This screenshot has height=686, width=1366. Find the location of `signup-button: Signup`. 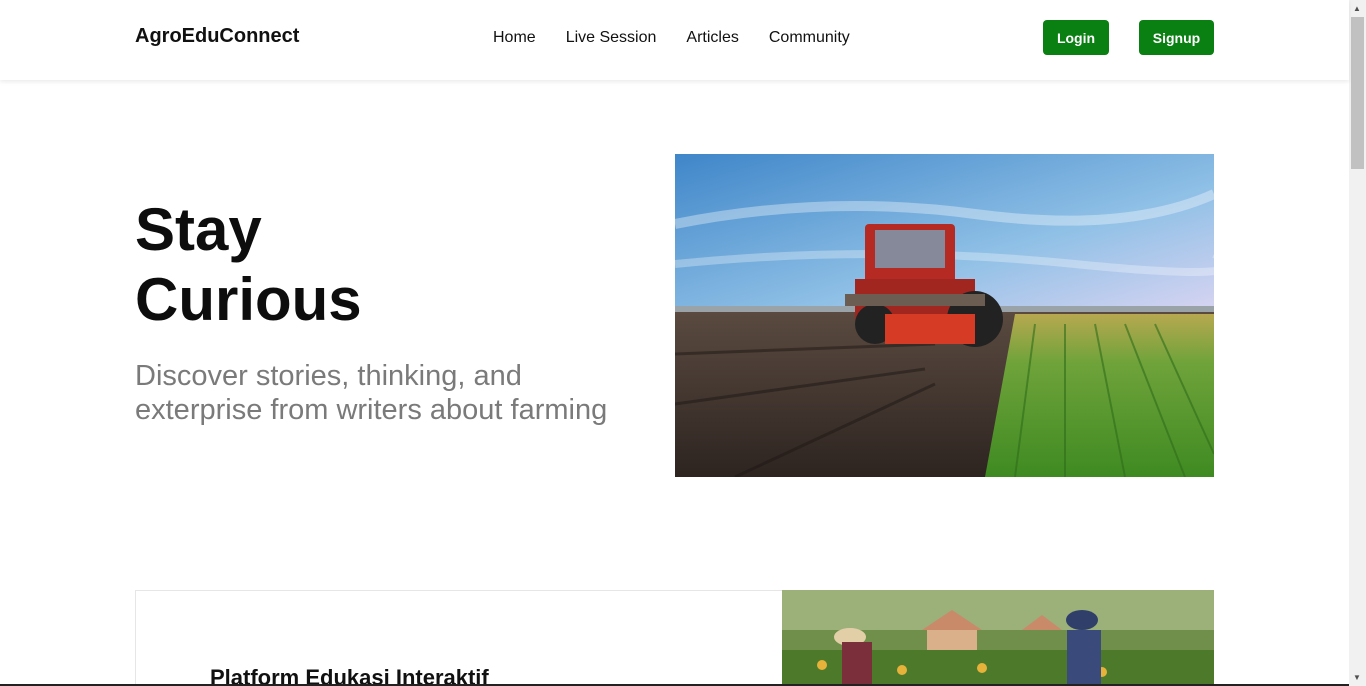

signup-button: Signup is located at coordinates (1176, 37).